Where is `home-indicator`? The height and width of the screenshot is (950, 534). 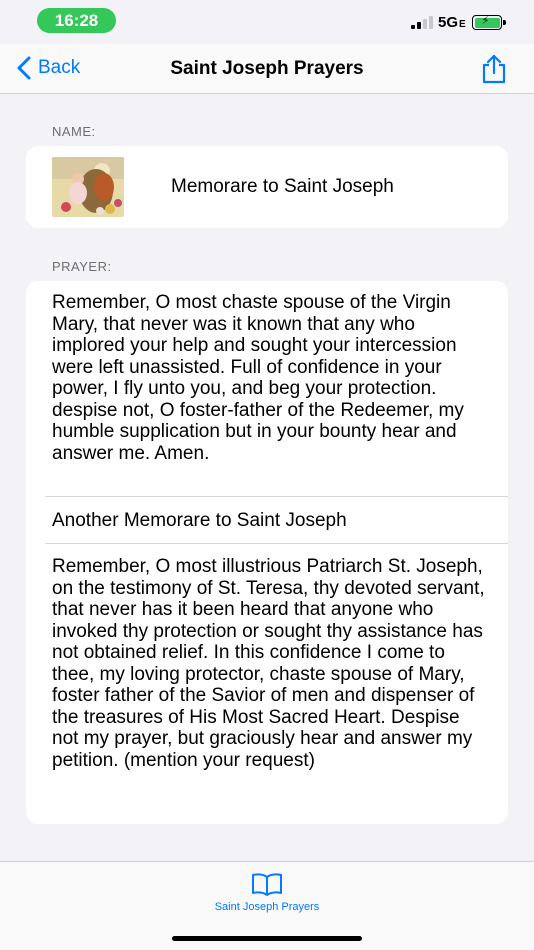
home-indicator is located at coordinates (267, 938).